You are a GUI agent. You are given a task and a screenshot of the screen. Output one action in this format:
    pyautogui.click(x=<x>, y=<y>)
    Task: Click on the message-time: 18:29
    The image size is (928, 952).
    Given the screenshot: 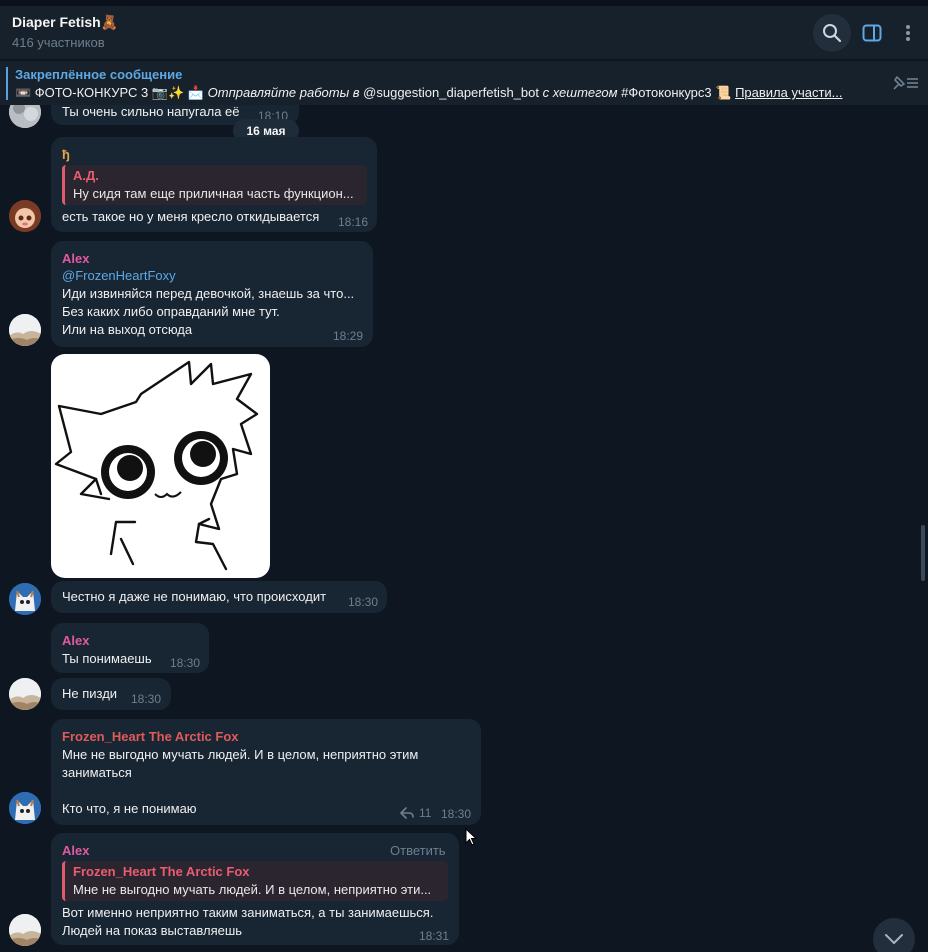 What is the action you would take?
    pyautogui.click(x=348, y=336)
    